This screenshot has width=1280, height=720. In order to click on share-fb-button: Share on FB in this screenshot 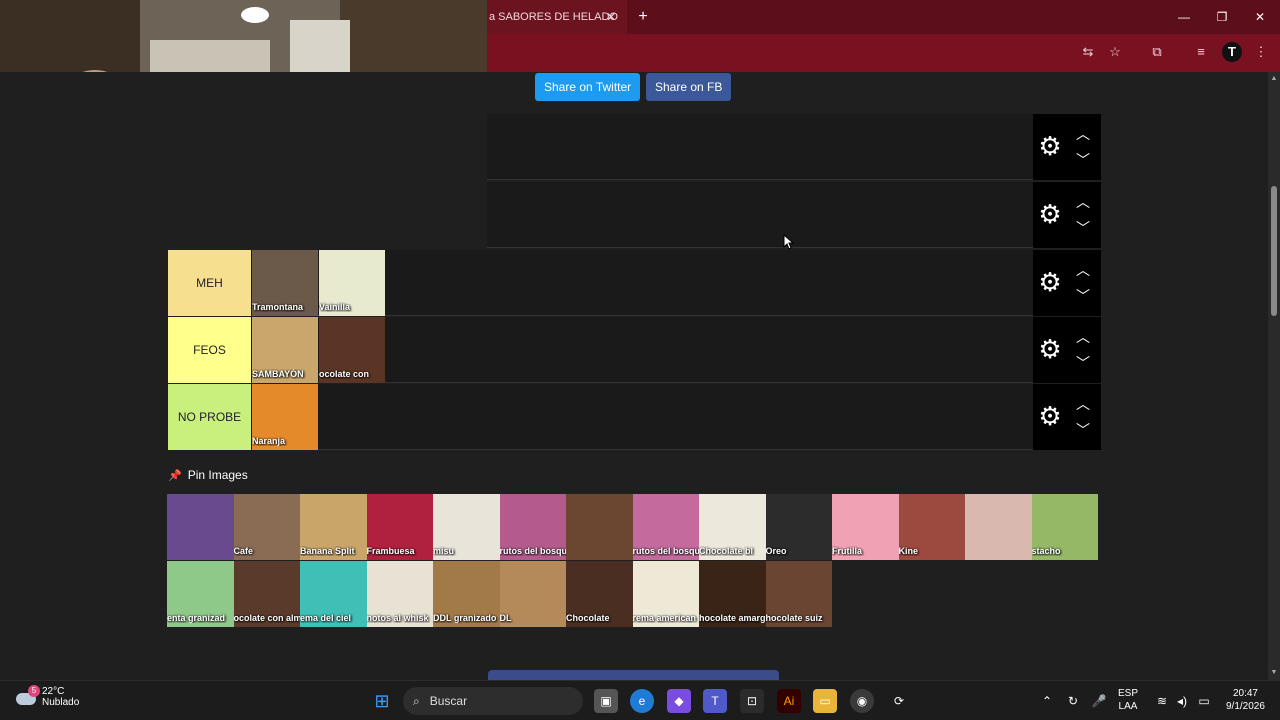, I will do `click(689, 87)`.